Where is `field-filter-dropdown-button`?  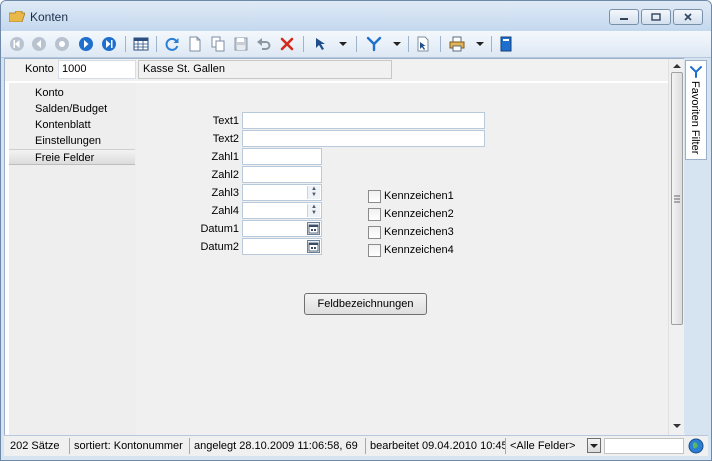
field-filter-dropdown-button is located at coordinates (594, 445).